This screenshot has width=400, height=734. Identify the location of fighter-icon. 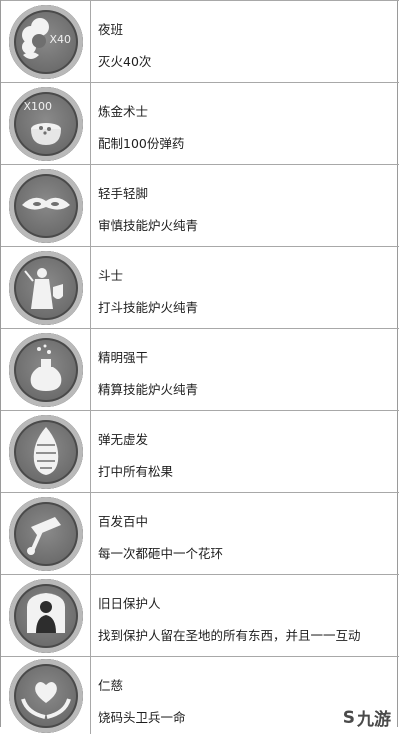
(45, 287).